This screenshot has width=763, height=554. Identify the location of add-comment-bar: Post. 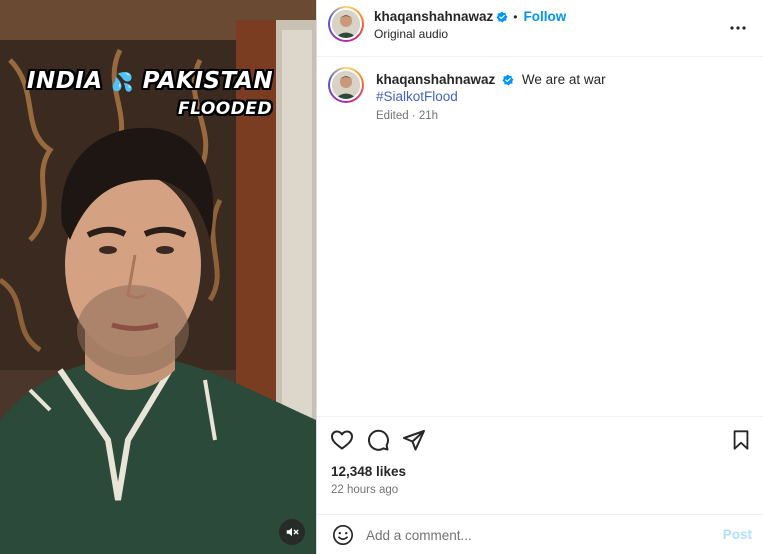
(540, 534).